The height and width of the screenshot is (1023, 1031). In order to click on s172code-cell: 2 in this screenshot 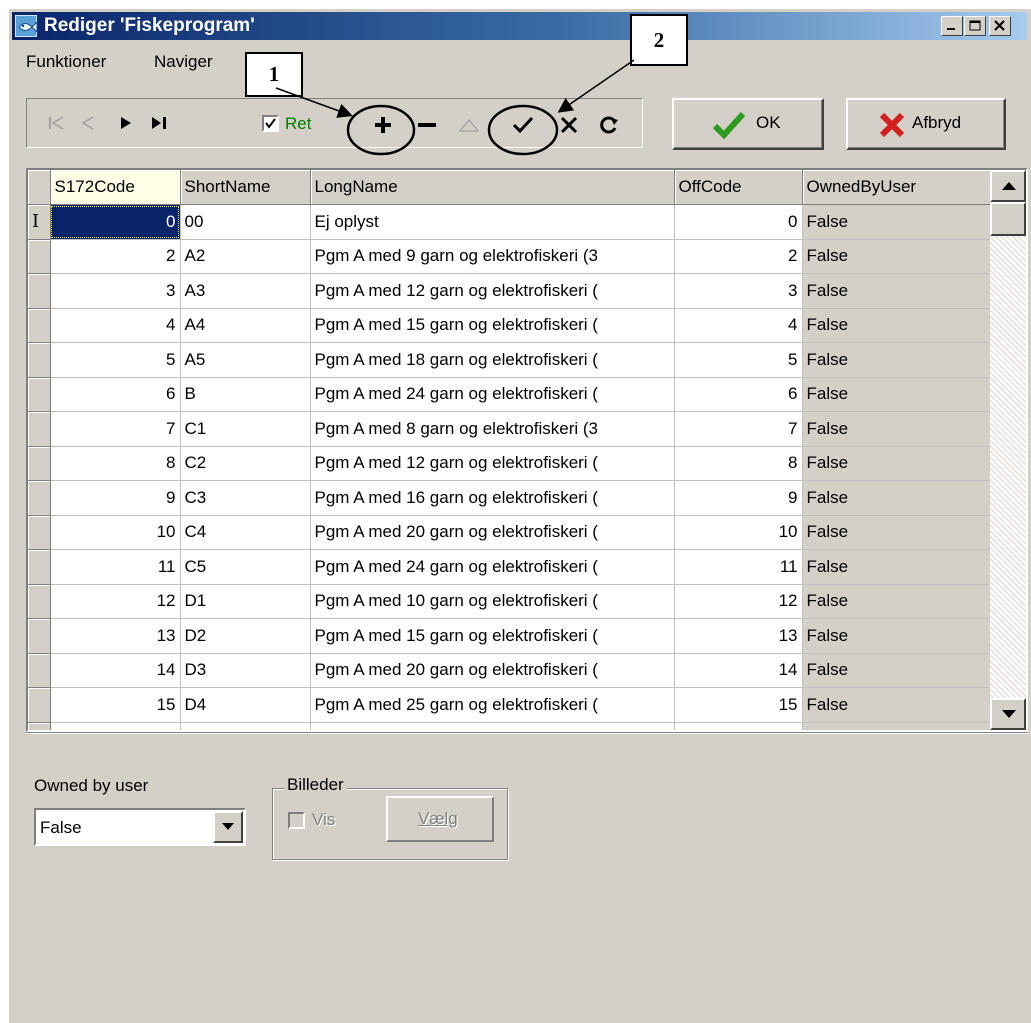, I will do `click(115, 256)`.